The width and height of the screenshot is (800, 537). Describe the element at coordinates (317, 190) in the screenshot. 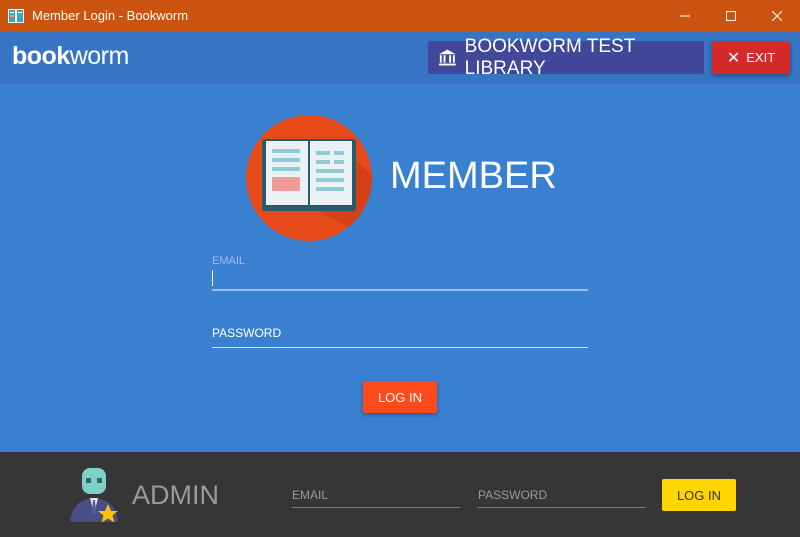

I see `open-book-icon` at that location.